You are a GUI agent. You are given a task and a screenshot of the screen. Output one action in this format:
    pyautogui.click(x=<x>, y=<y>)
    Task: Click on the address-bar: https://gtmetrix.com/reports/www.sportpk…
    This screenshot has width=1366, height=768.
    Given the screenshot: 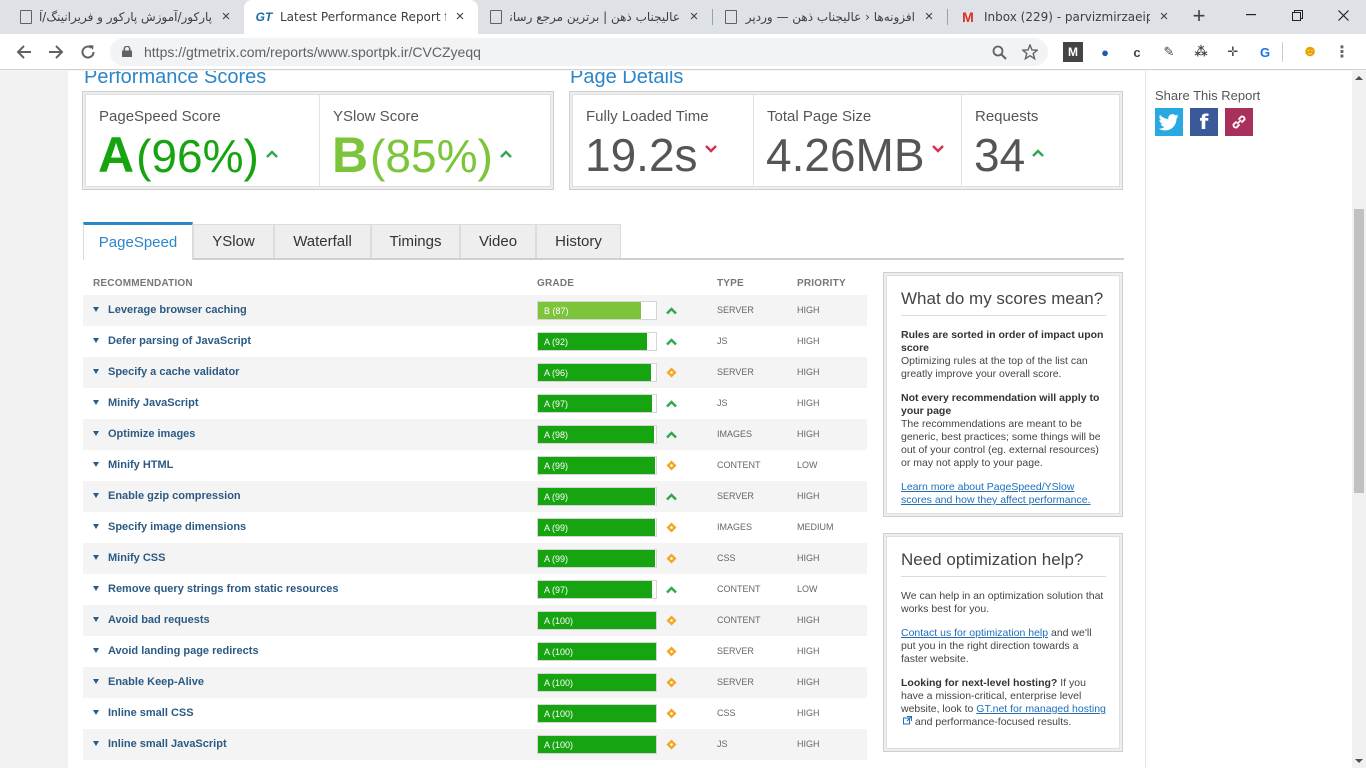 What is the action you would take?
    pyautogui.click(x=579, y=52)
    